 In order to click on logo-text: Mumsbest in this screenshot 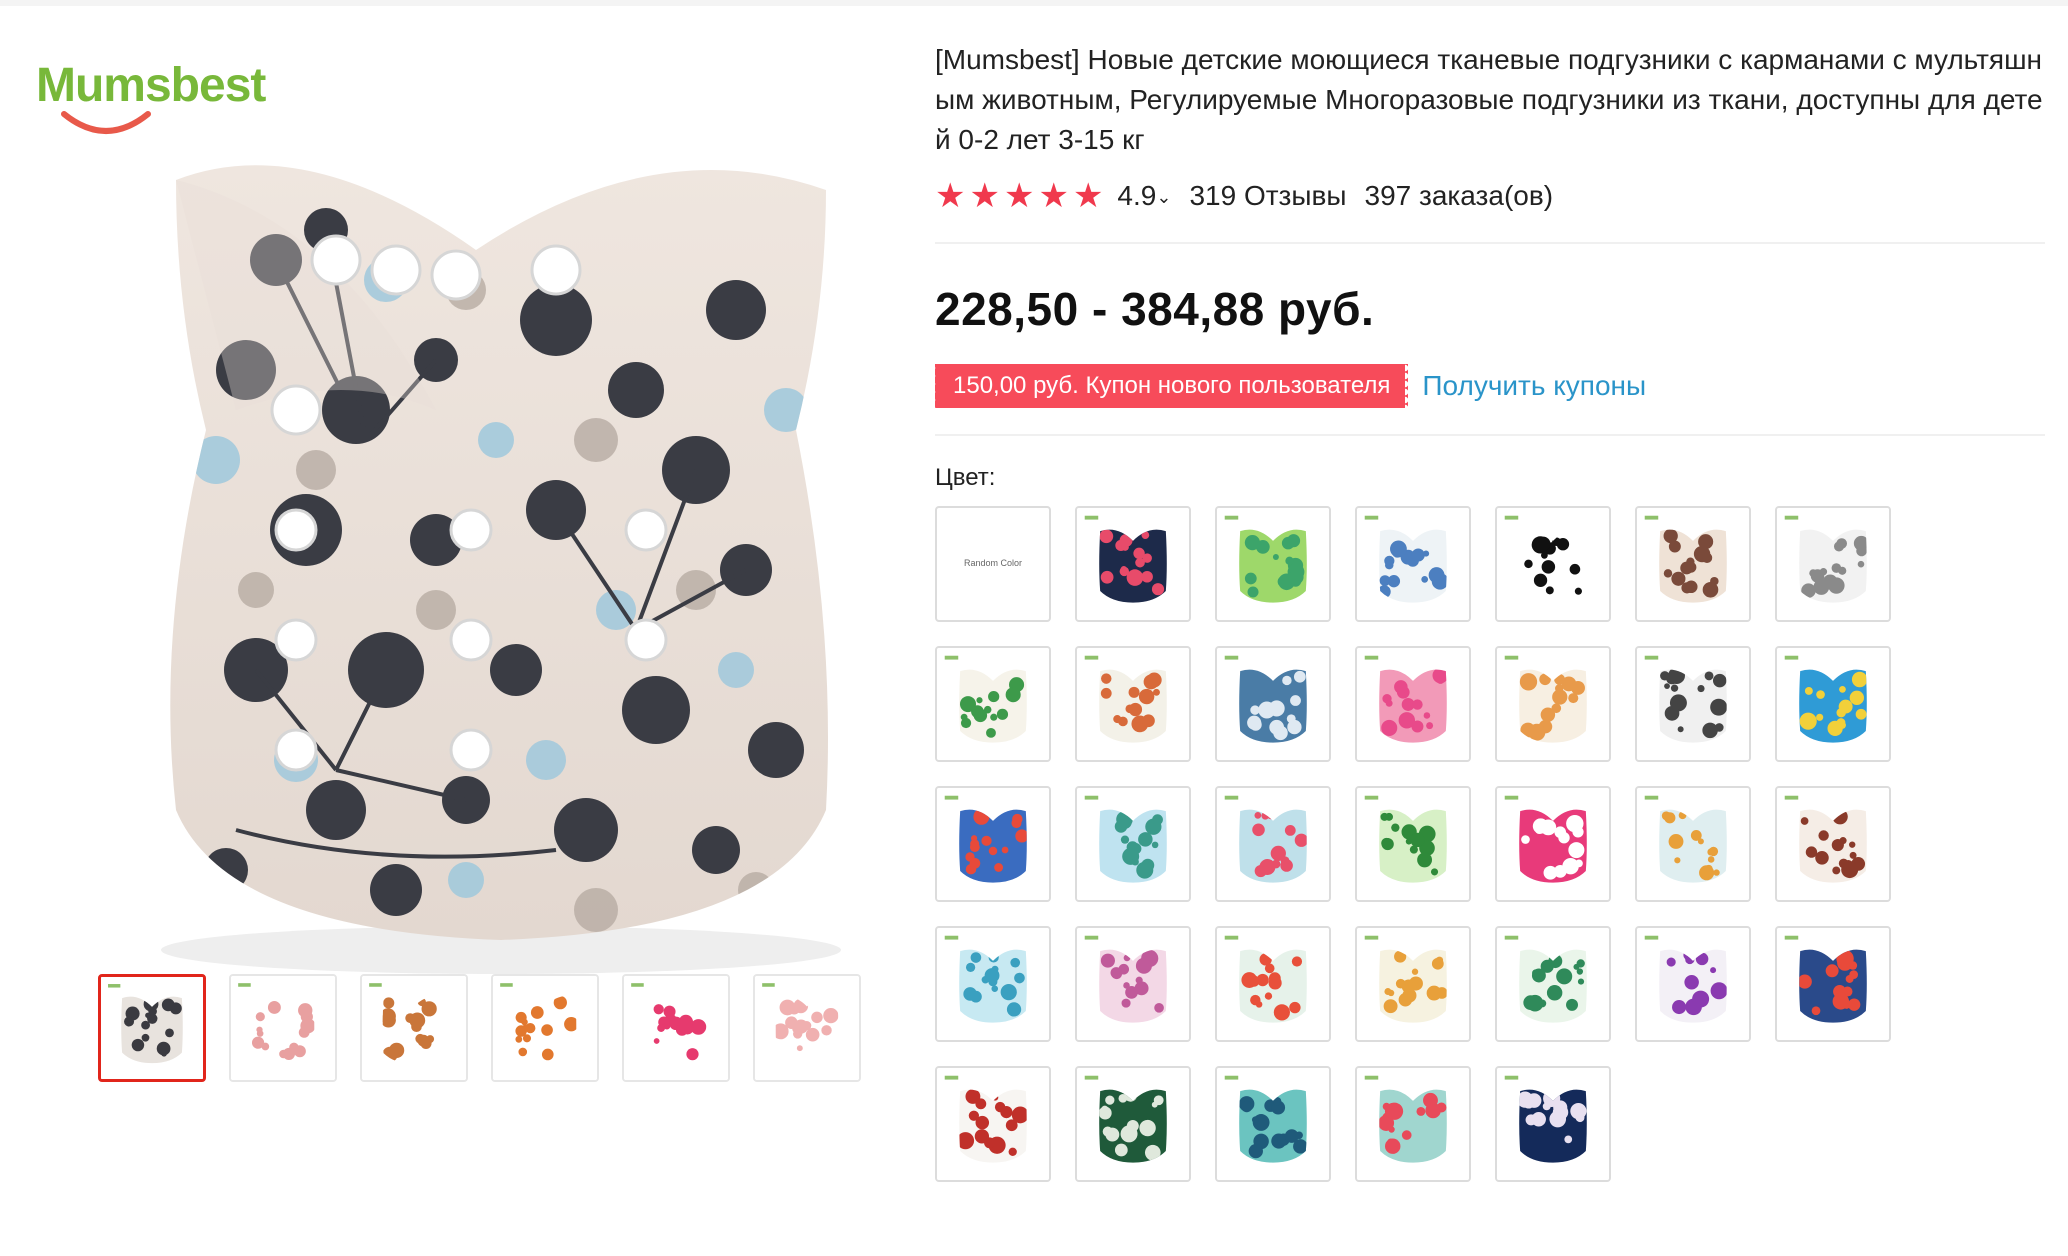, I will do `click(151, 85)`.